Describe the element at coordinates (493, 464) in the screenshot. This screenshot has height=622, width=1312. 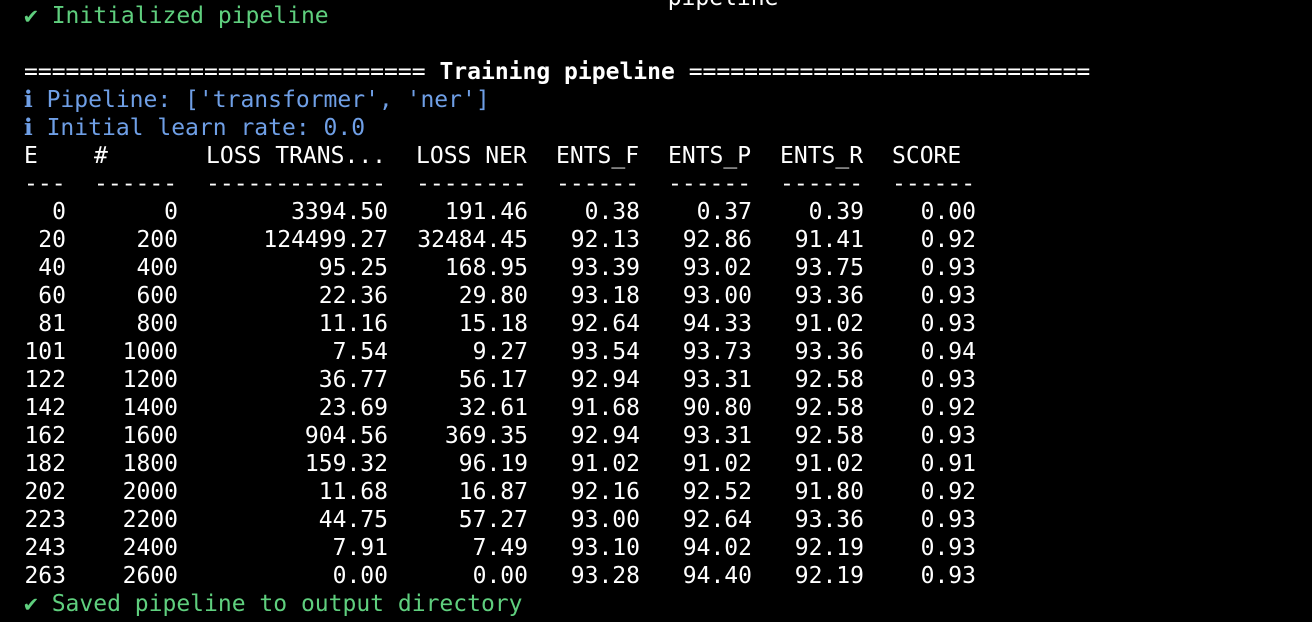
I see `cell-loss-ner: 96.19` at that location.